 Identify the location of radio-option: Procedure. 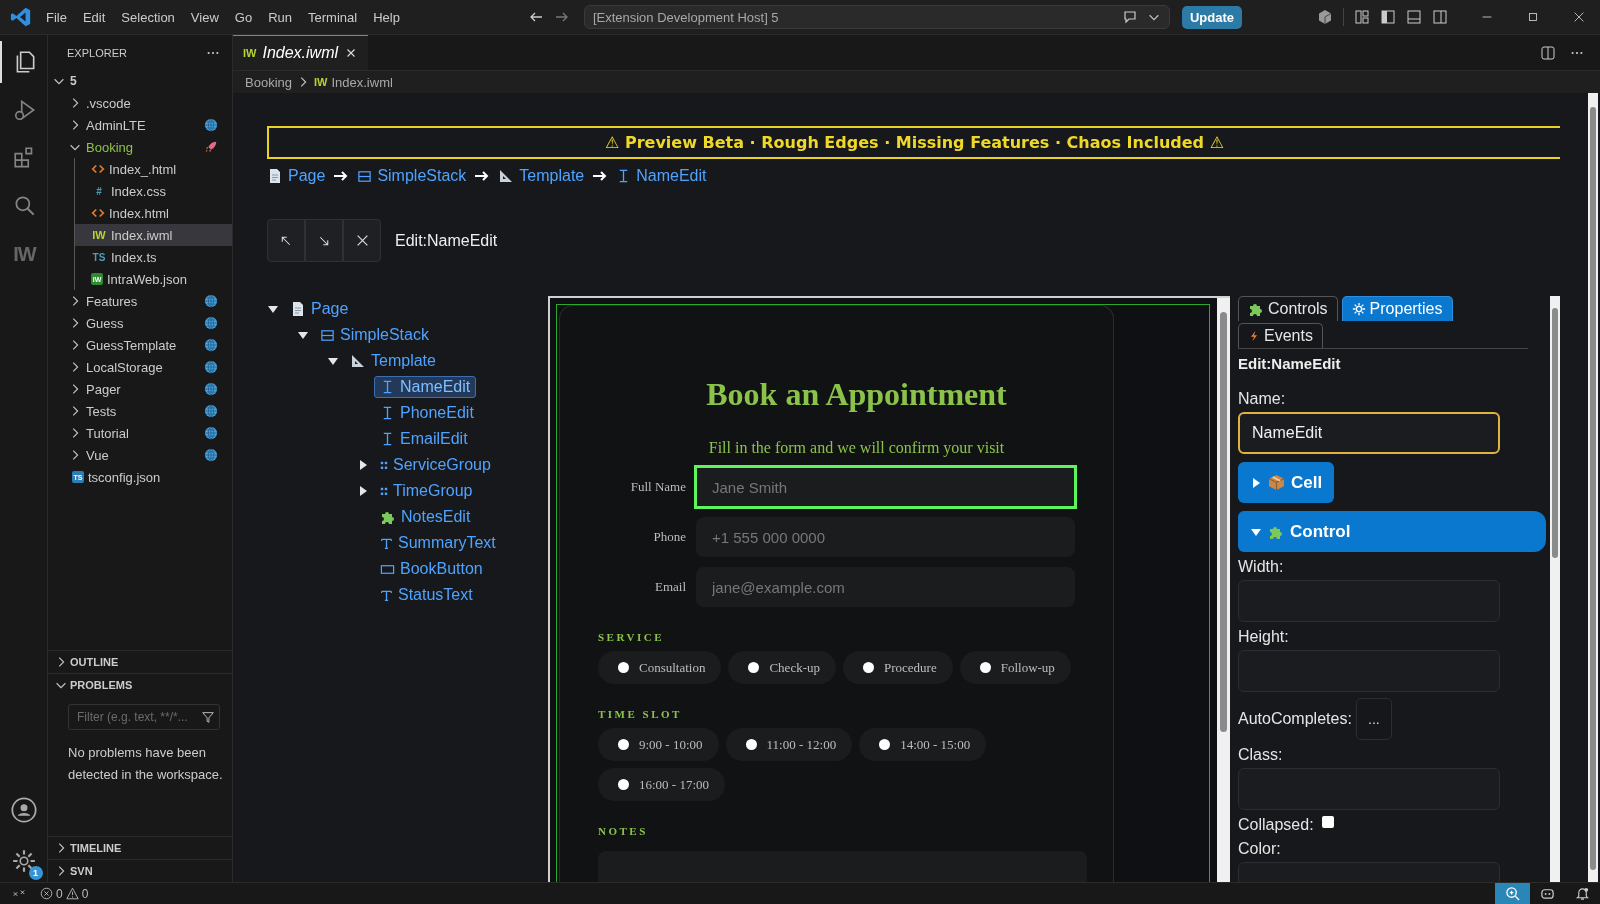
(898, 667).